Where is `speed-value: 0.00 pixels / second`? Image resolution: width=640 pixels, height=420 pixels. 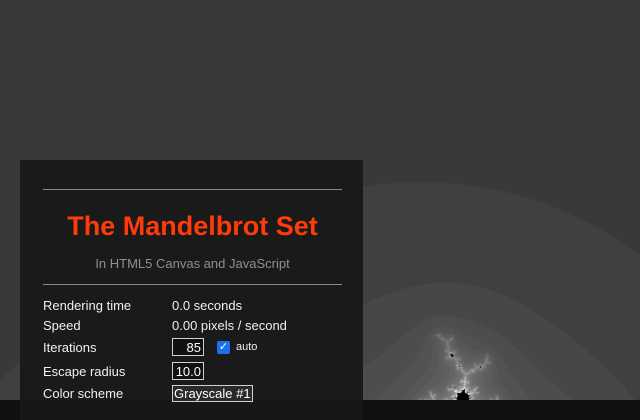 speed-value: 0.00 pixels / second is located at coordinates (229, 325).